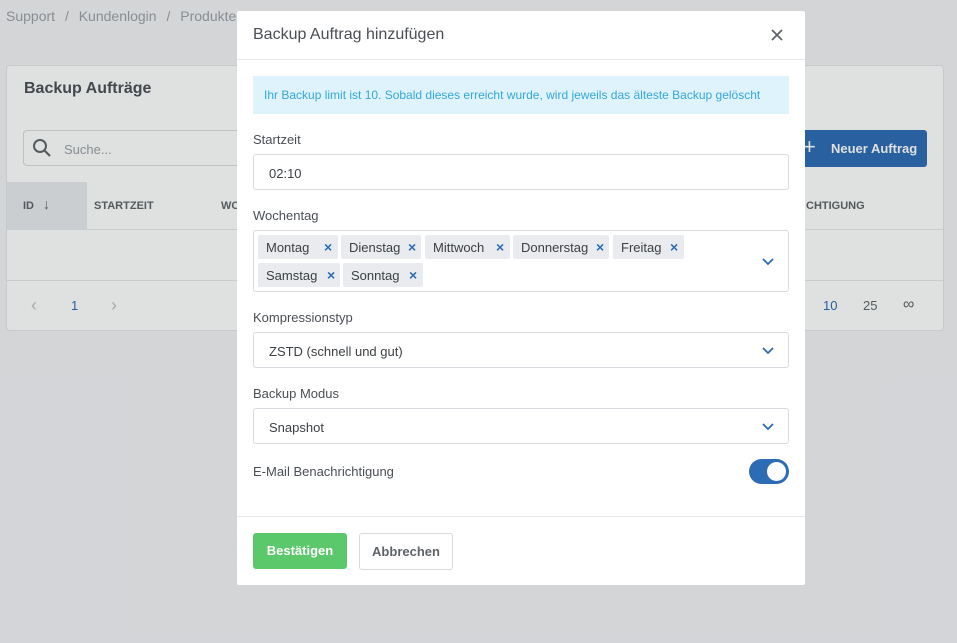 This screenshot has width=957, height=643. I want to click on startzeit-label: Startzeit, so click(277, 139).